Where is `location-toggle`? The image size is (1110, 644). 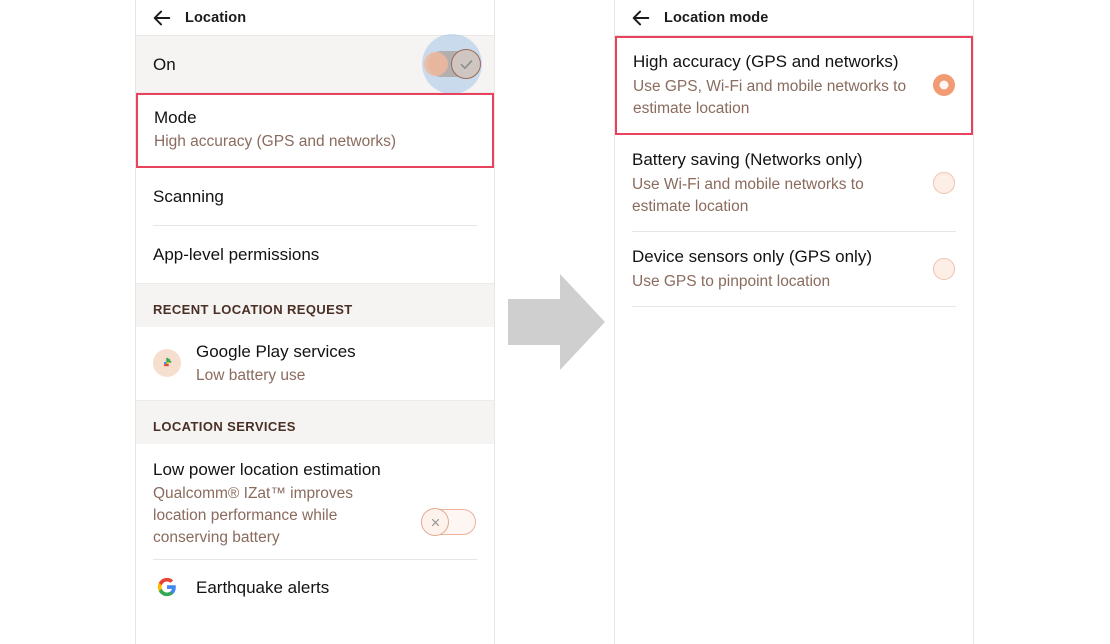 location-toggle is located at coordinates (452, 64).